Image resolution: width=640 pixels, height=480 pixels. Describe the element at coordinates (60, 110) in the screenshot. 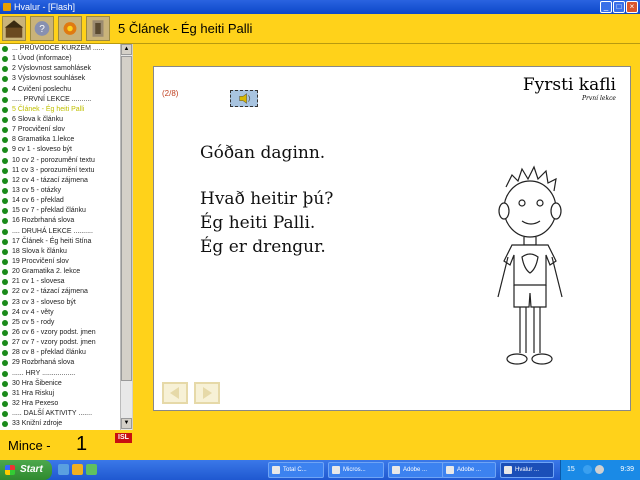

I see `lesson-list-item: 5 Článek - Ég heiti Palli` at that location.